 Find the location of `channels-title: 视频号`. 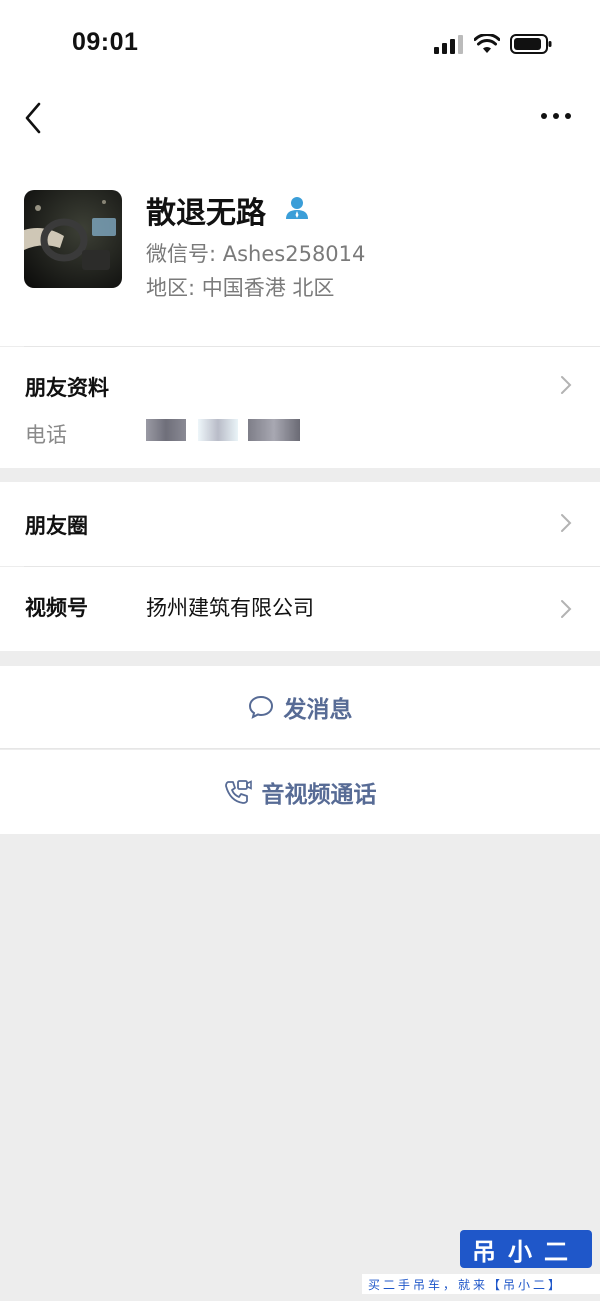

channels-title: 视频号 is located at coordinates (56, 608).